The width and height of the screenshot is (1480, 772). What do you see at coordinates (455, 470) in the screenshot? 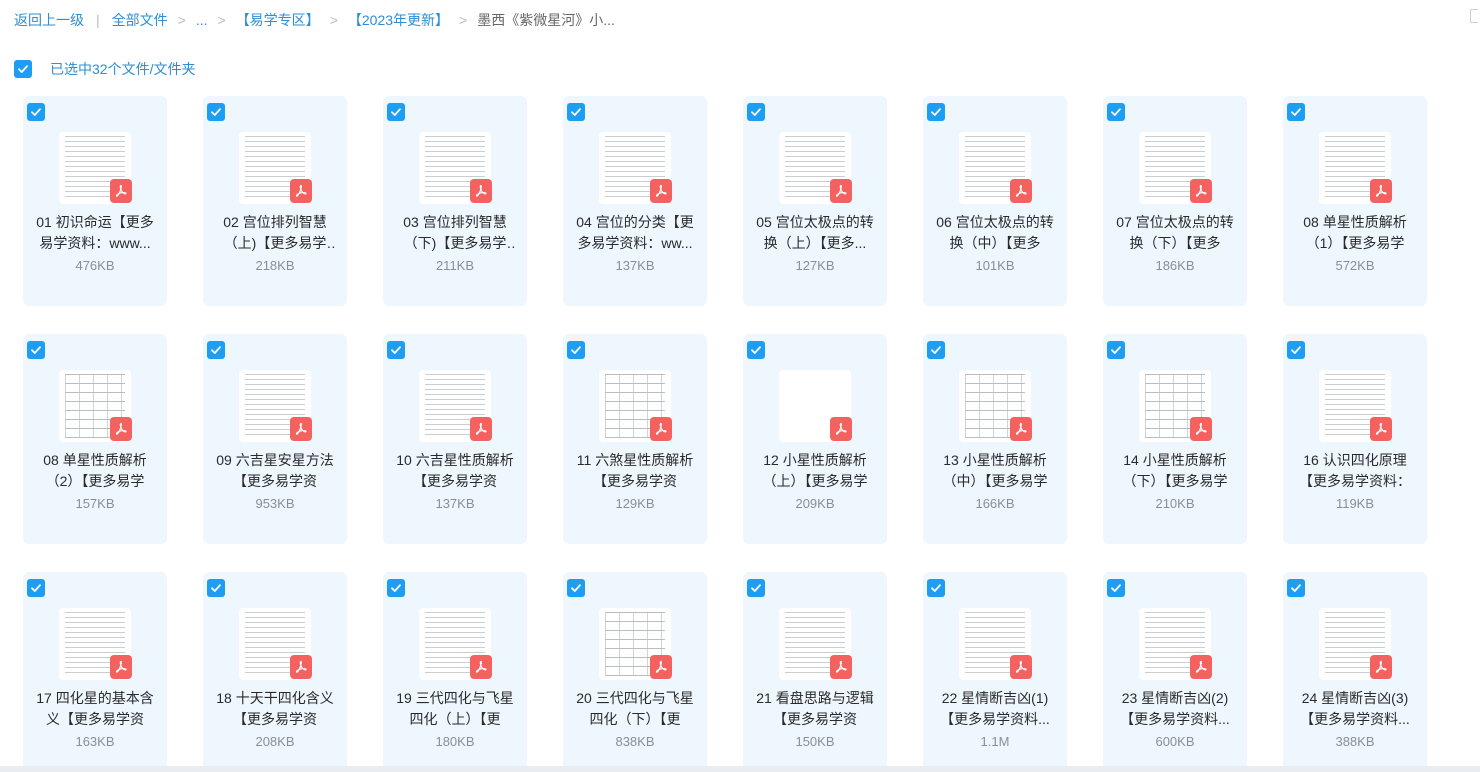
I see `file-name: 10 六吉星性质解析【更多易学资` at bounding box center [455, 470].